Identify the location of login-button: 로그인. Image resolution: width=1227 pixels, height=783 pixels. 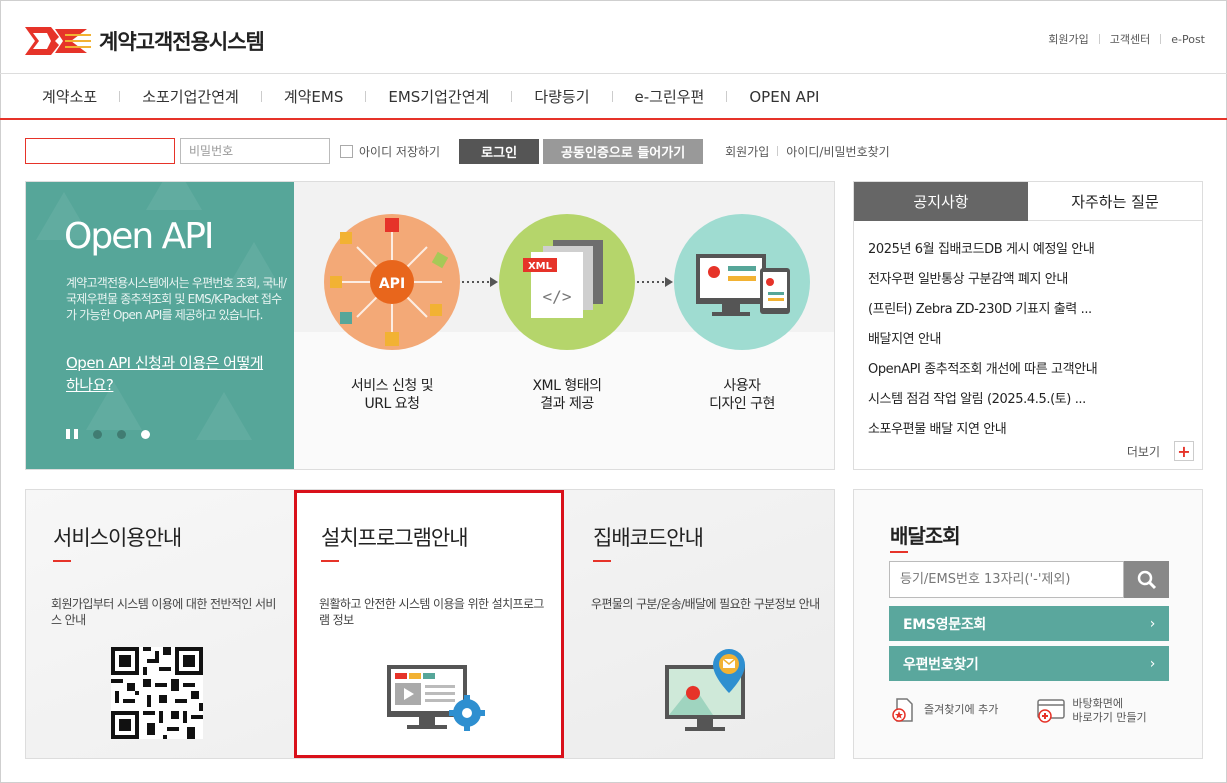
(499, 151).